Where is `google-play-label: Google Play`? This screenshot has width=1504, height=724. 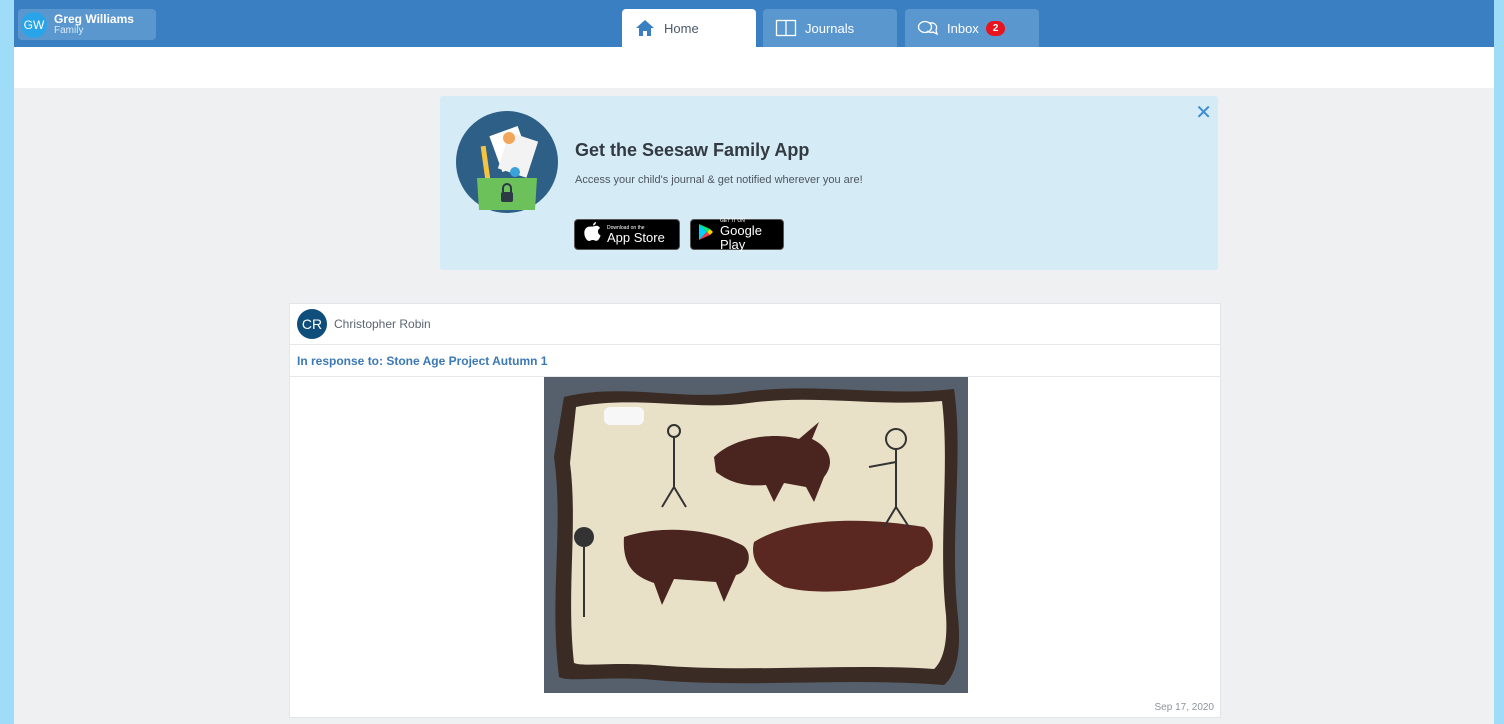
google-play-label: Google Play is located at coordinates (741, 237).